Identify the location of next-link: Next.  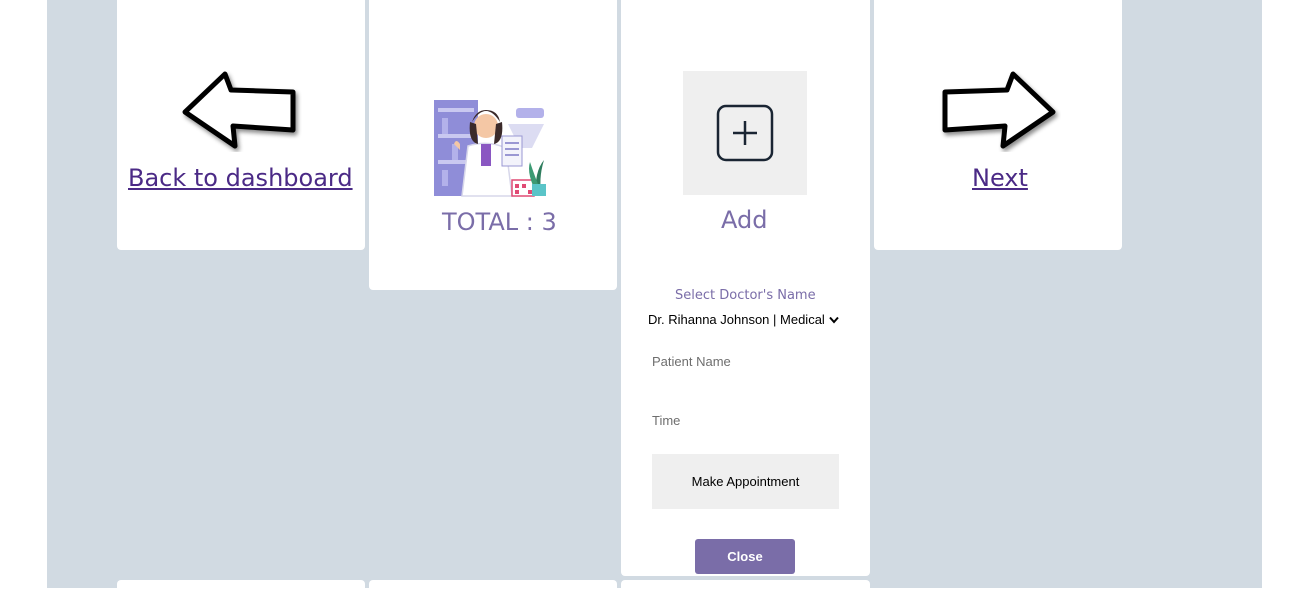
(1000, 178).